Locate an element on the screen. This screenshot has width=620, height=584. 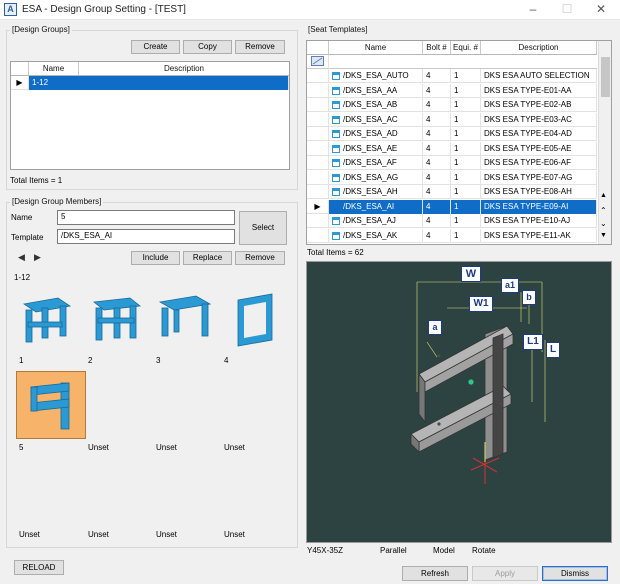
reload-button: RELOAD is located at coordinates (39, 567).